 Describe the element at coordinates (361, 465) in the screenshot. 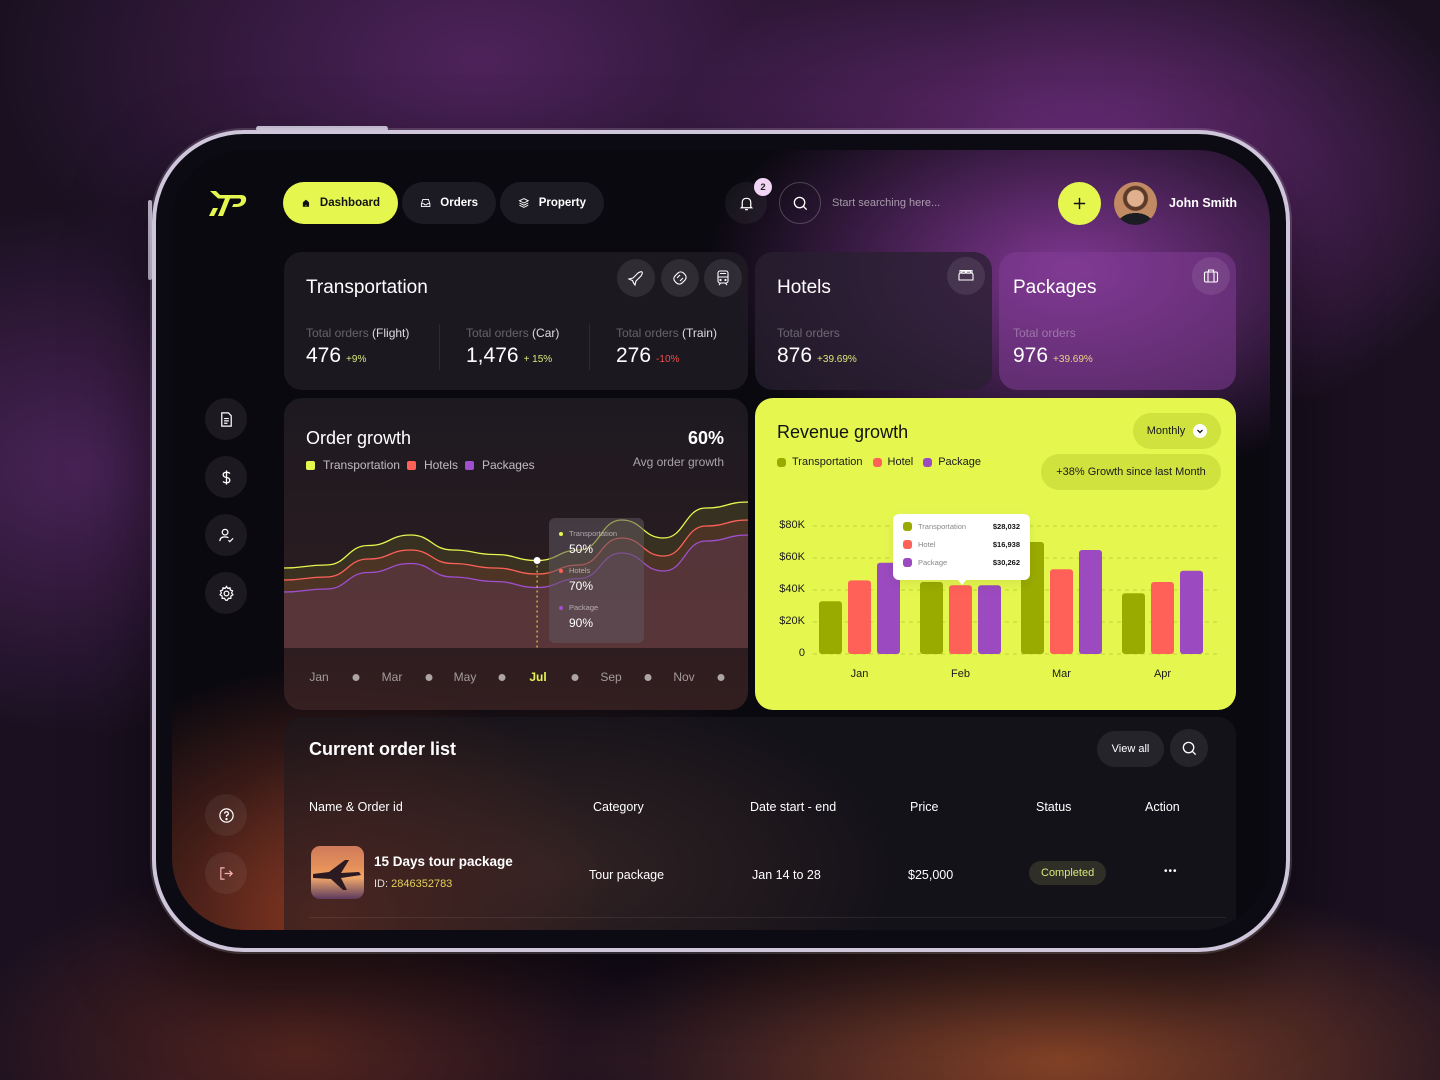

I see `legend-label: Transportation` at that location.